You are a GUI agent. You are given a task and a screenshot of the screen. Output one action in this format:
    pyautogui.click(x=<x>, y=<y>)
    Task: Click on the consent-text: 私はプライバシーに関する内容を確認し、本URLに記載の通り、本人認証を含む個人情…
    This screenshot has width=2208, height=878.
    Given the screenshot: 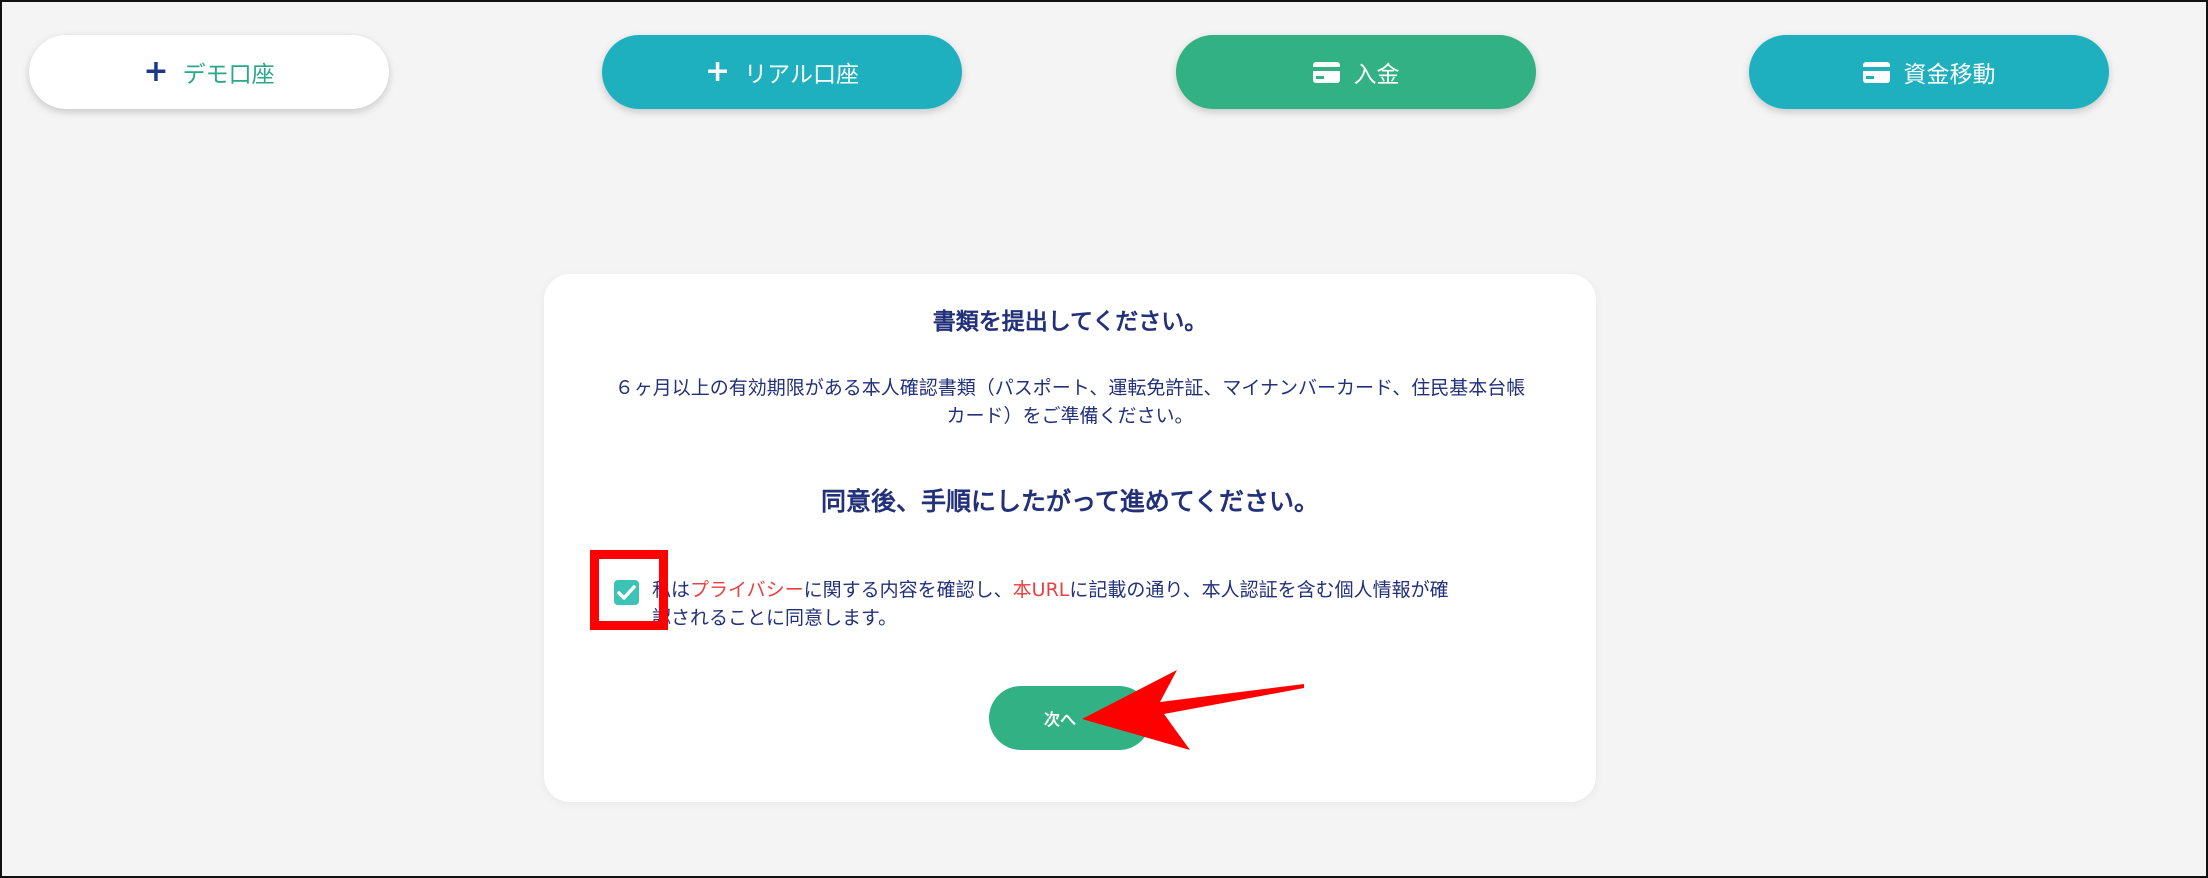 What is the action you would take?
    pyautogui.click(x=1034, y=604)
    